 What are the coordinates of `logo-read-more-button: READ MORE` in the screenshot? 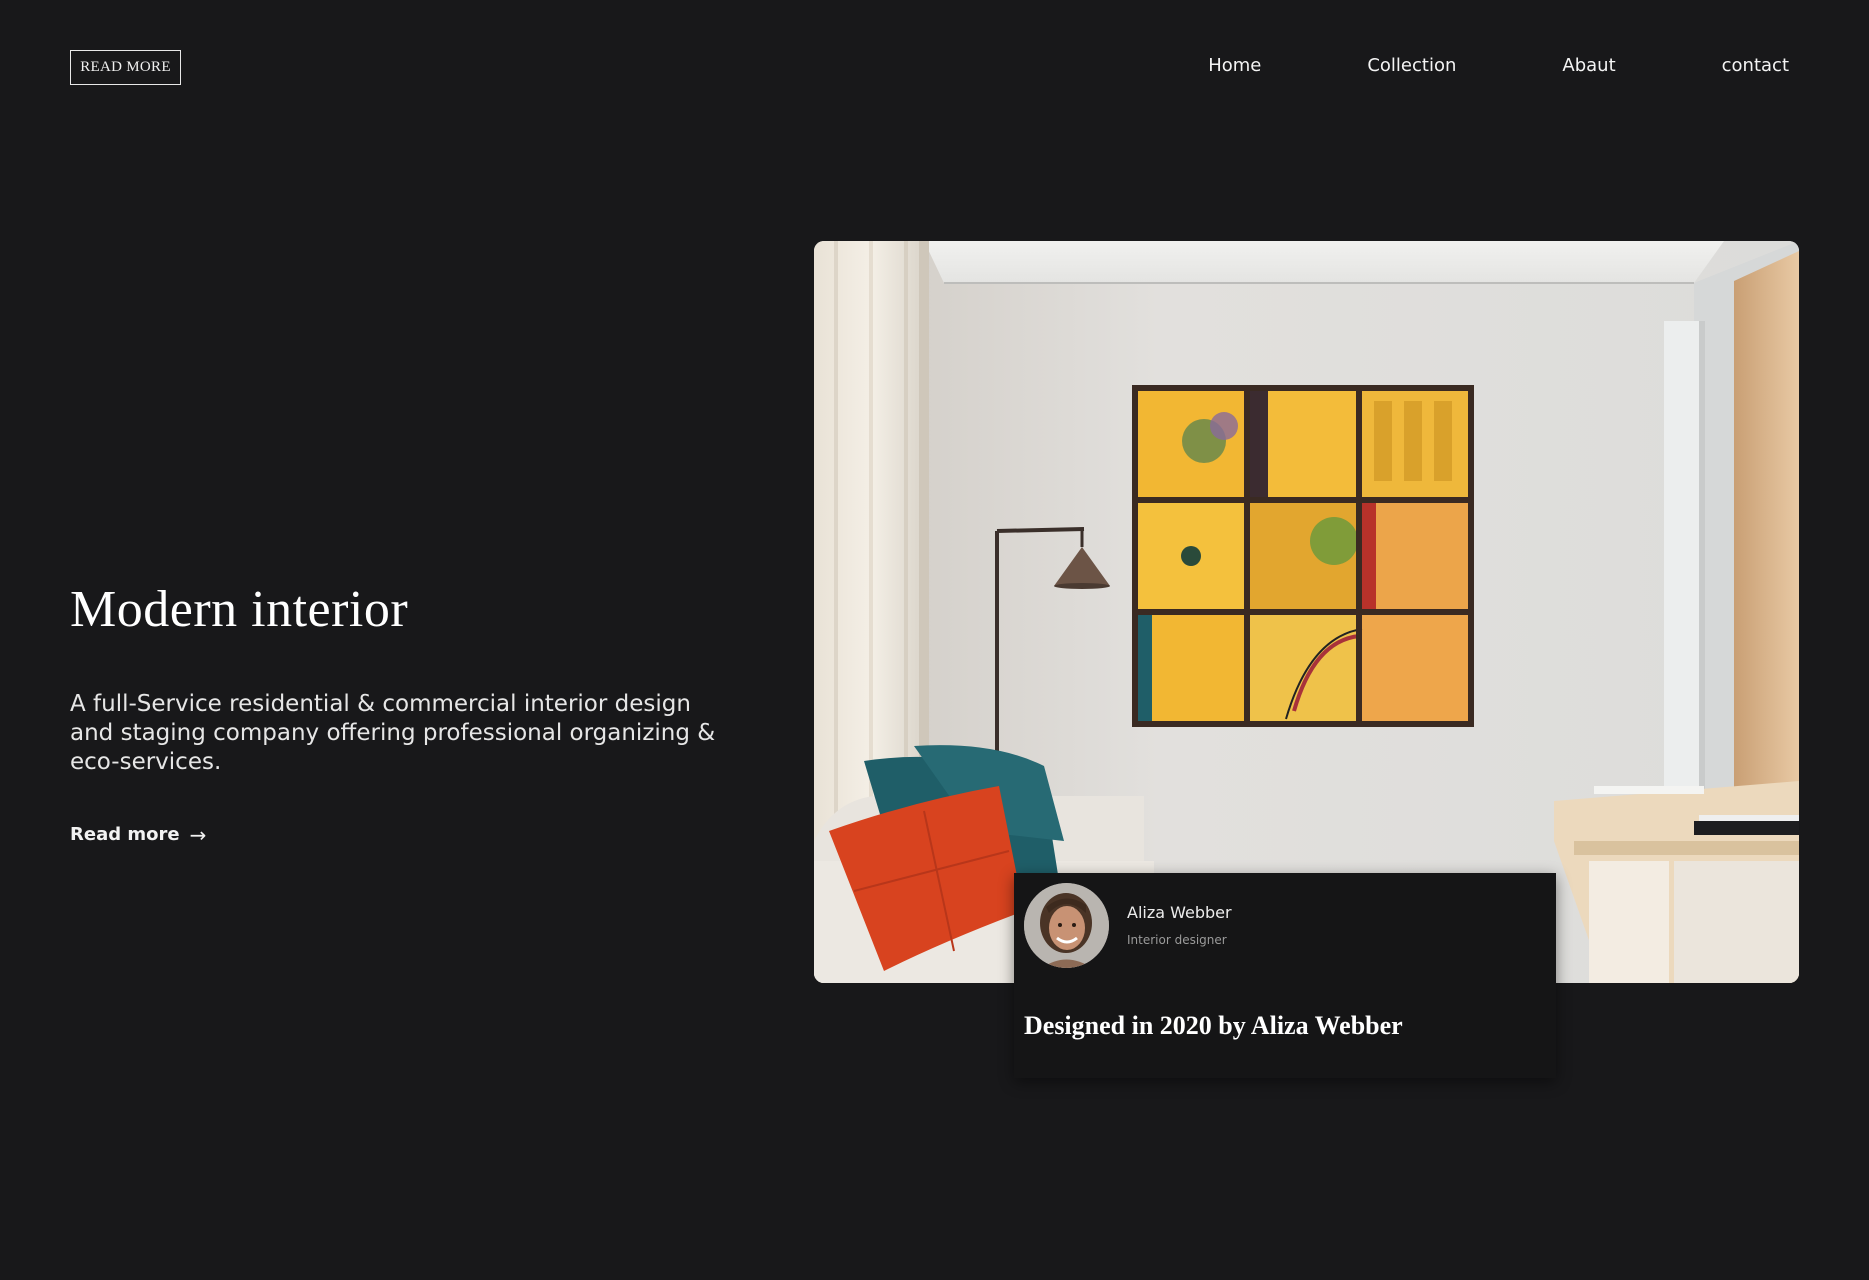 It's located at (125, 67).